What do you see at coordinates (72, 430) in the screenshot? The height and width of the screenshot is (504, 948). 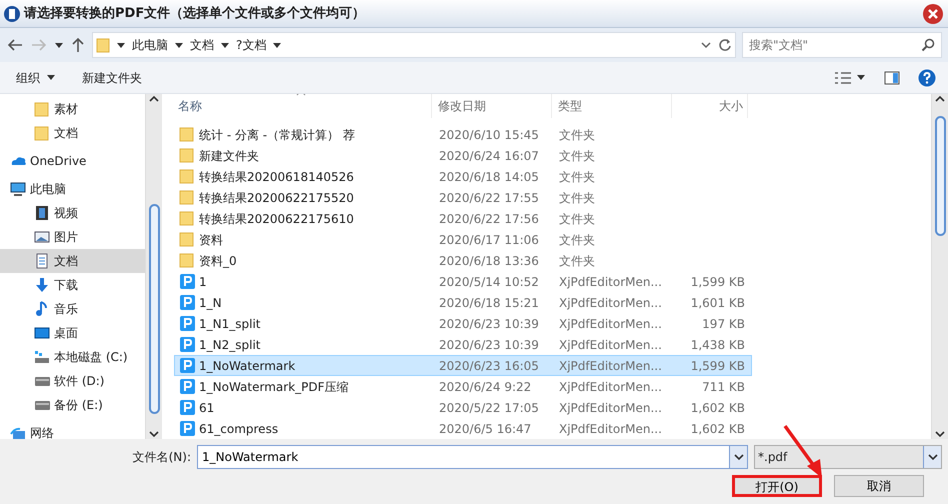 I see `nav-item: 网络` at bounding box center [72, 430].